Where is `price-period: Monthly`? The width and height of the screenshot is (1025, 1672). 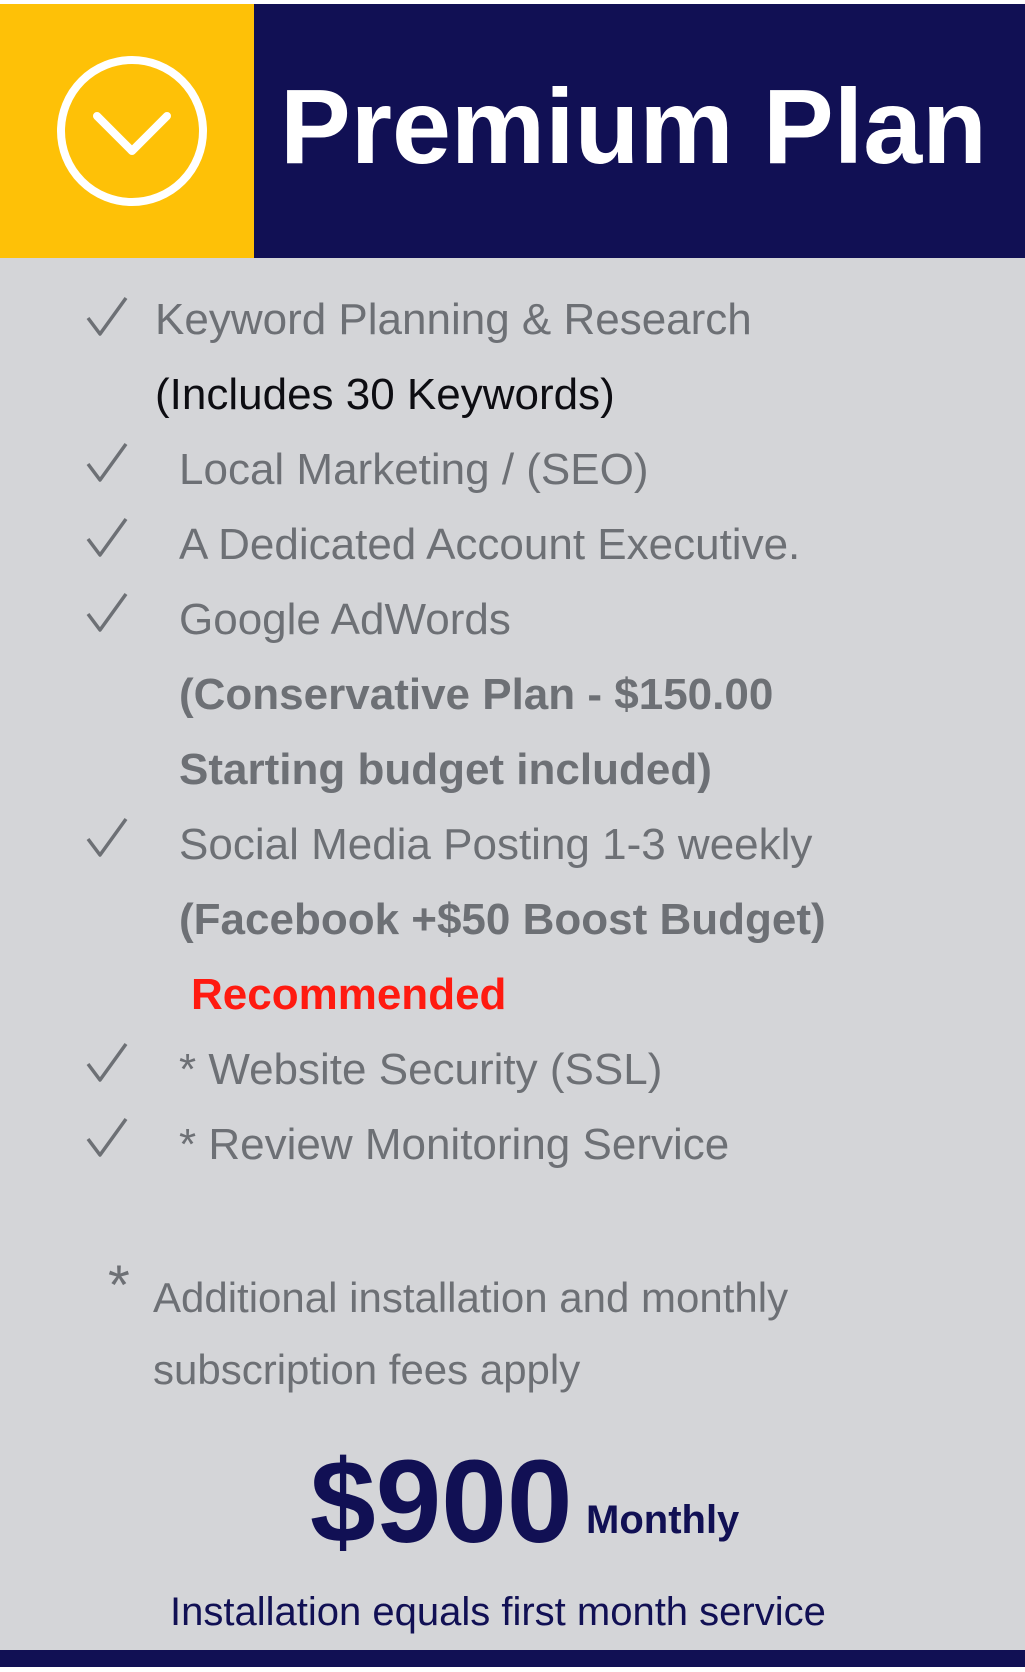 price-period: Monthly is located at coordinates (663, 1520).